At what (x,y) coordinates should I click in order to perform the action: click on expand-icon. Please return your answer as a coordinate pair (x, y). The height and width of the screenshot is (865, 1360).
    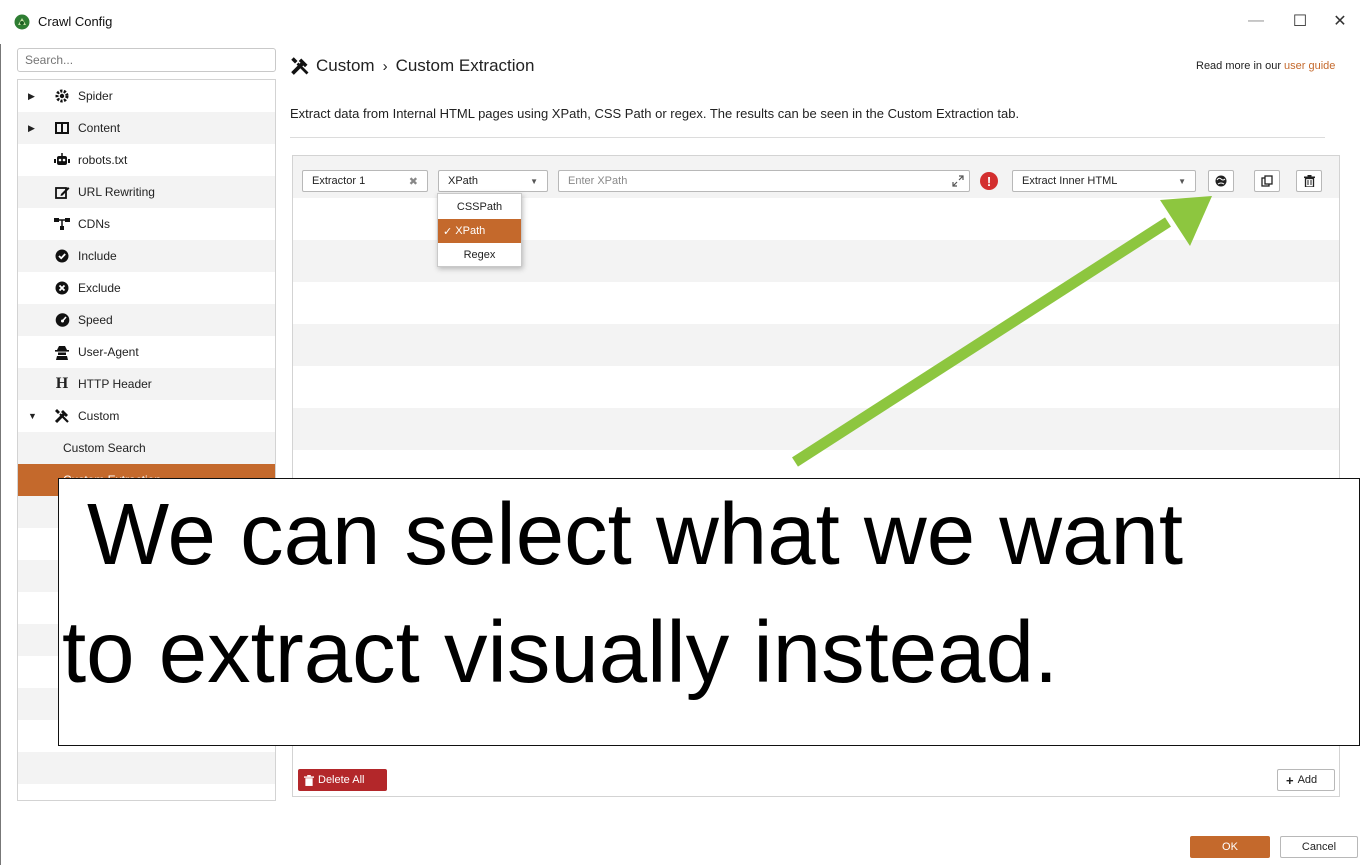
    Looking at the image, I should click on (958, 181).